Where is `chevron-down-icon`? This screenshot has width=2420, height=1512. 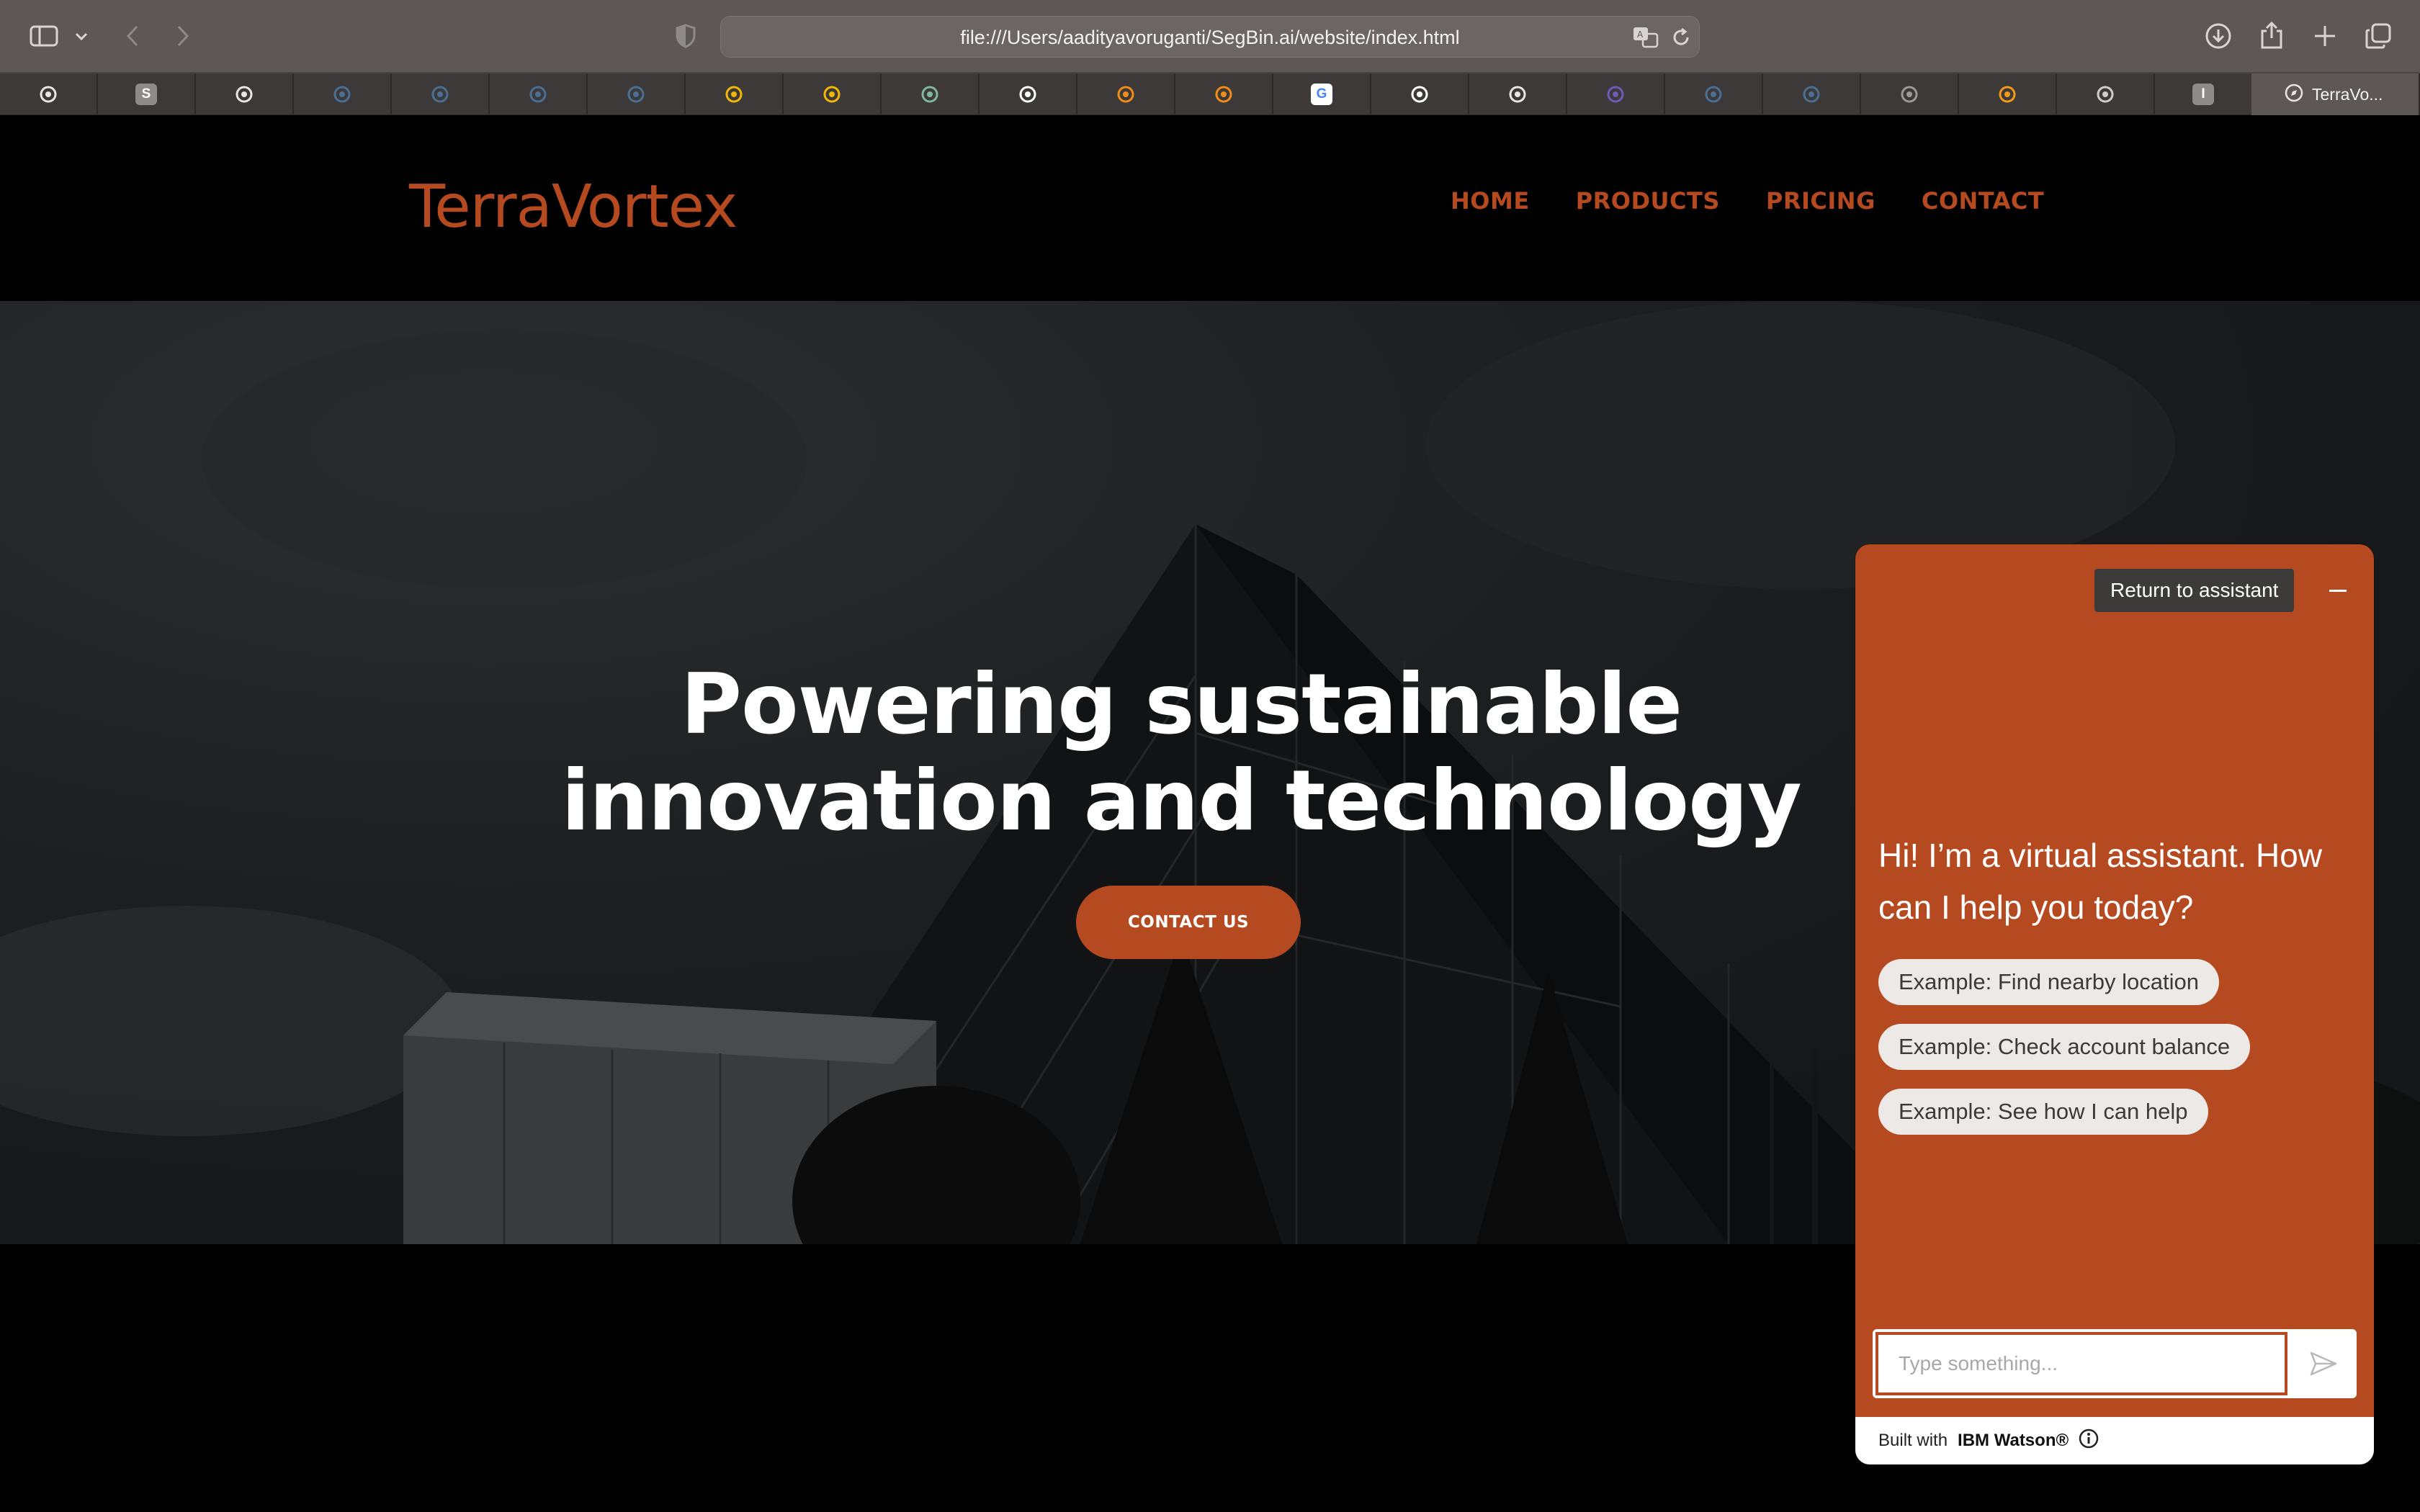 chevron-down-icon is located at coordinates (81, 37).